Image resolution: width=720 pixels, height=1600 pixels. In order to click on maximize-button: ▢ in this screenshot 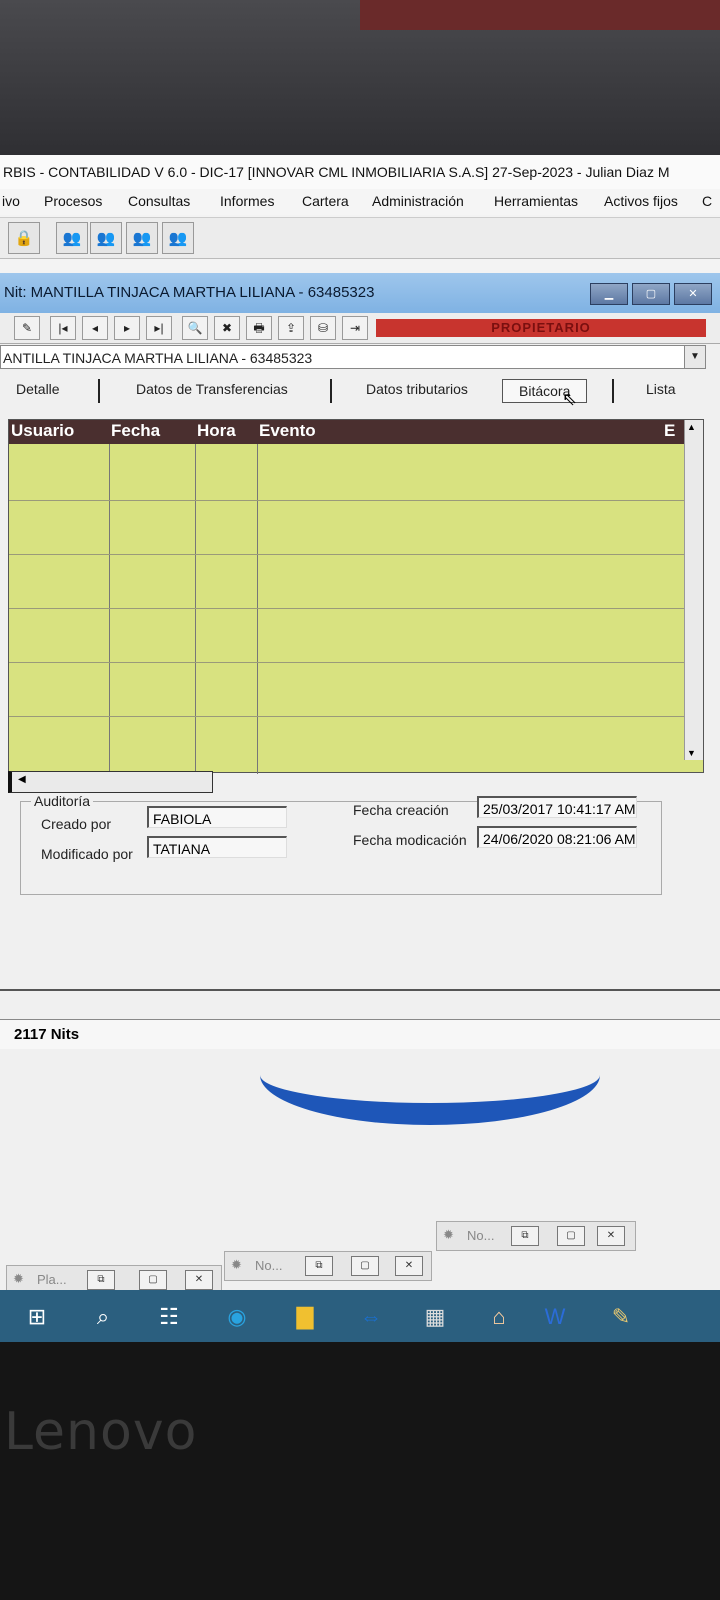, I will do `click(651, 294)`.